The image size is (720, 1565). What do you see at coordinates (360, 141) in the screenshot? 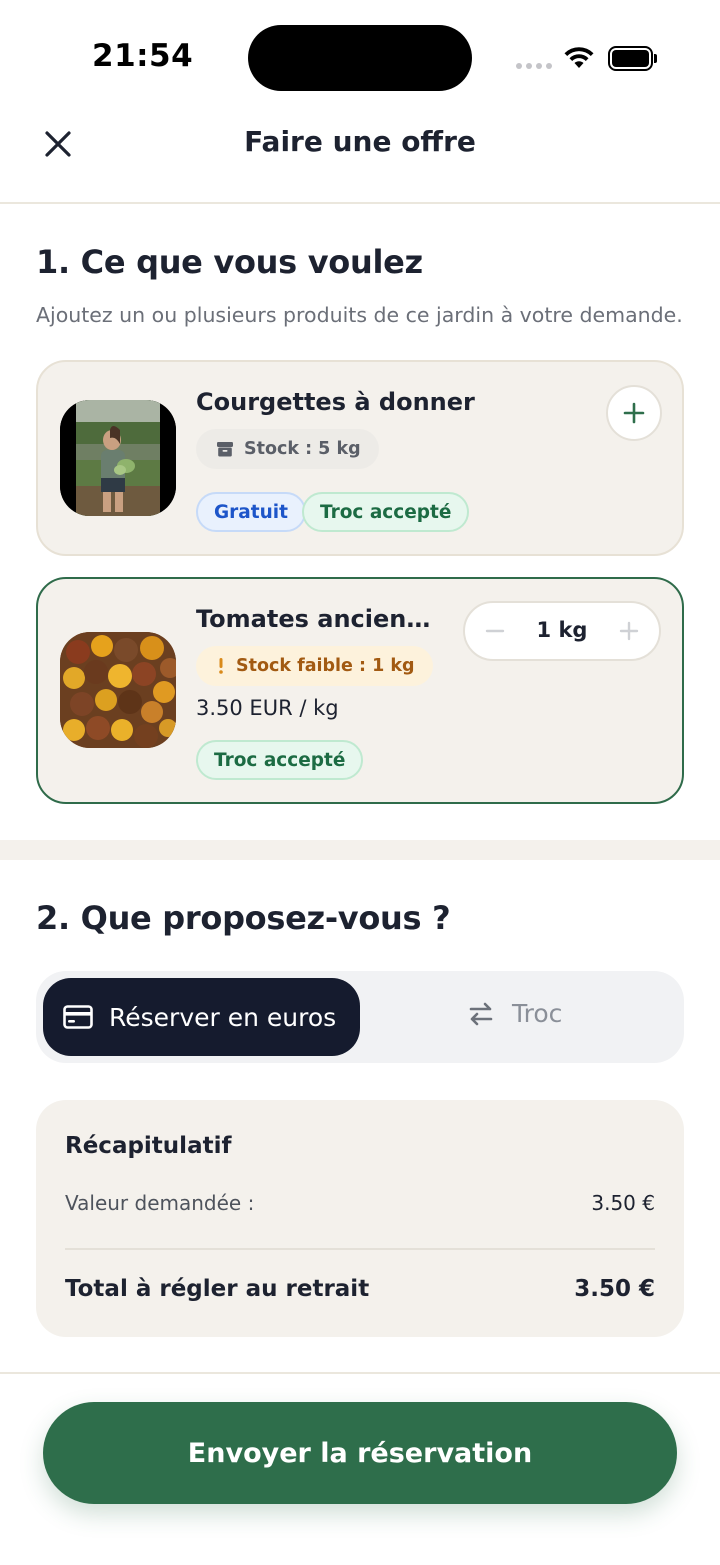
I see `page-title: Faire une offre` at bounding box center [360, 141].